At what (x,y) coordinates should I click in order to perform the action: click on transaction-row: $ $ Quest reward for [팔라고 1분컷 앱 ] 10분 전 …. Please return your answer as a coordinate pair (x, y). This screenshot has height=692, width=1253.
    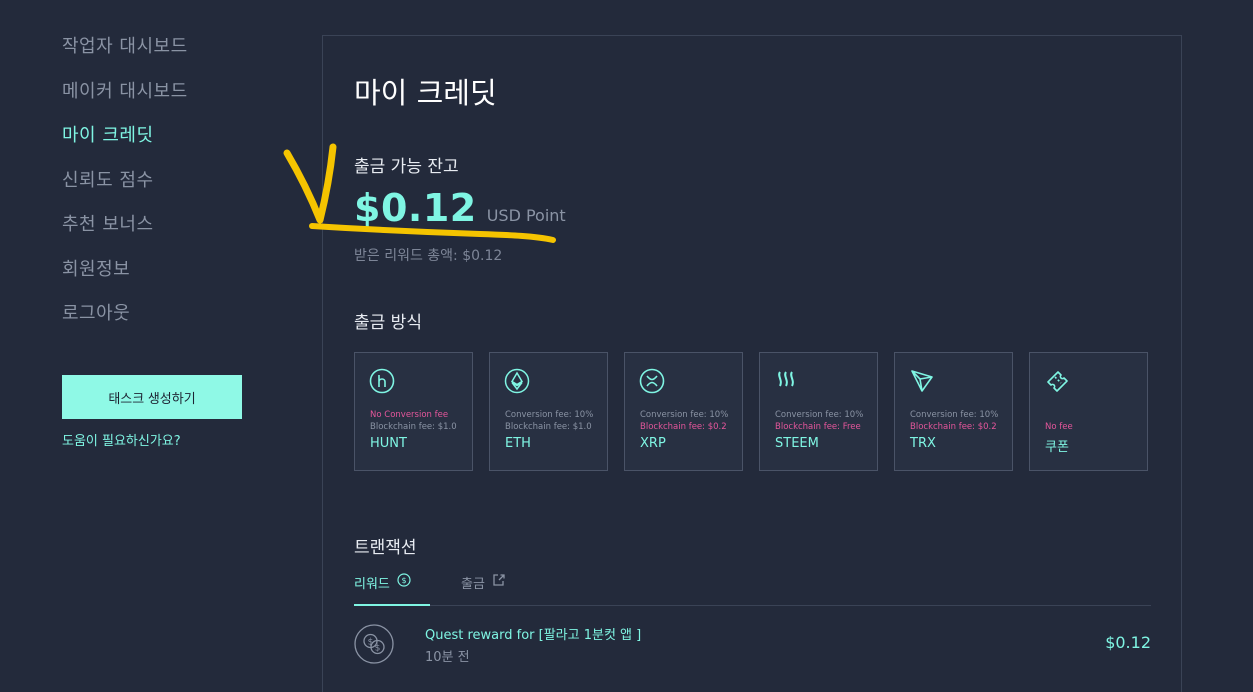
    Looking at the image, I should click on (752, 644).